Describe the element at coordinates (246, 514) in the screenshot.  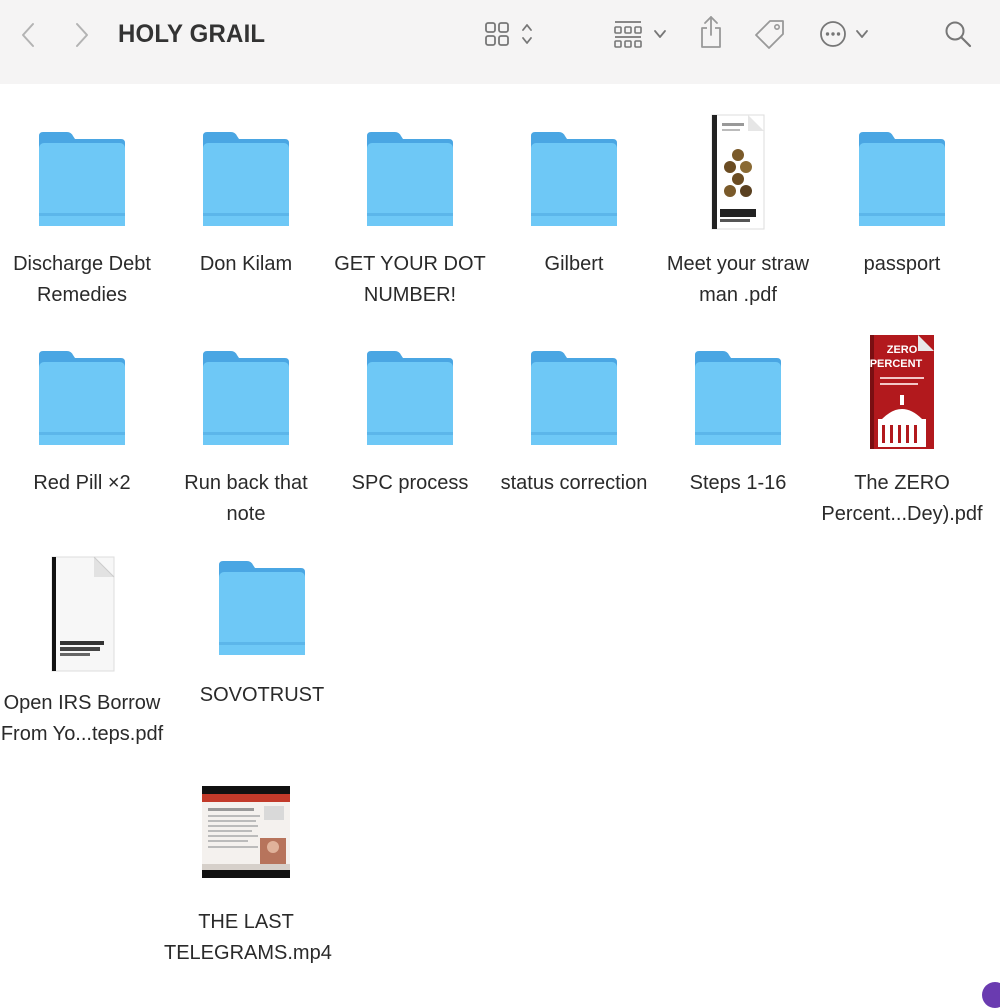
I see `item-label-line2: note` at that location.